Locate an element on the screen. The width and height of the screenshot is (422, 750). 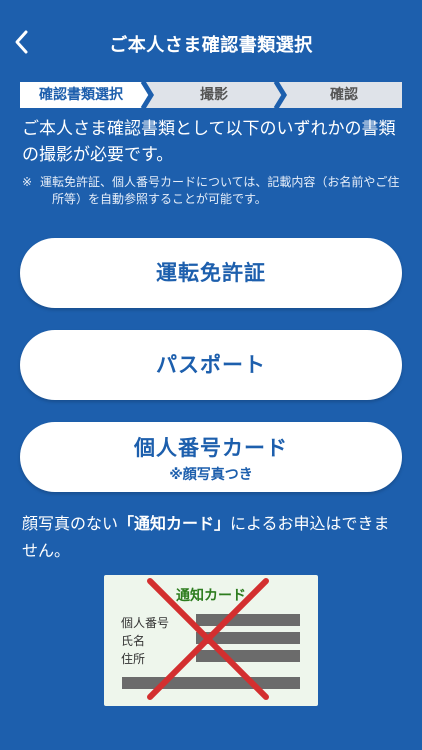
notification-card-illustration: 通知カード 個人番号 氏名 住所 is located at coordinates (211, 640).